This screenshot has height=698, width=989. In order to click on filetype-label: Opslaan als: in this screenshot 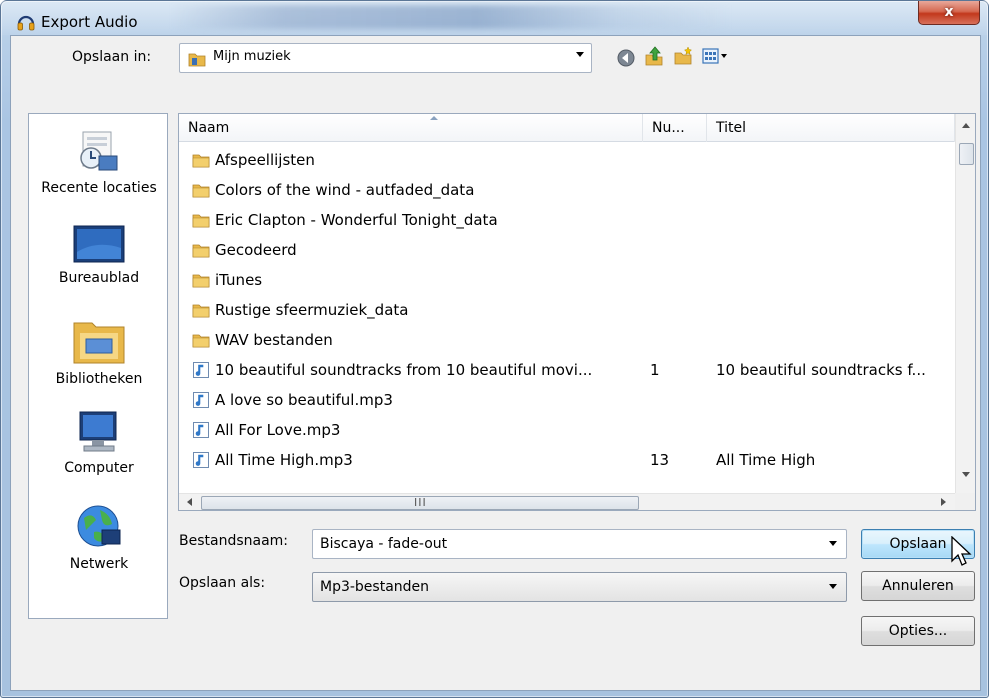, I will do `click(222, 583)`.